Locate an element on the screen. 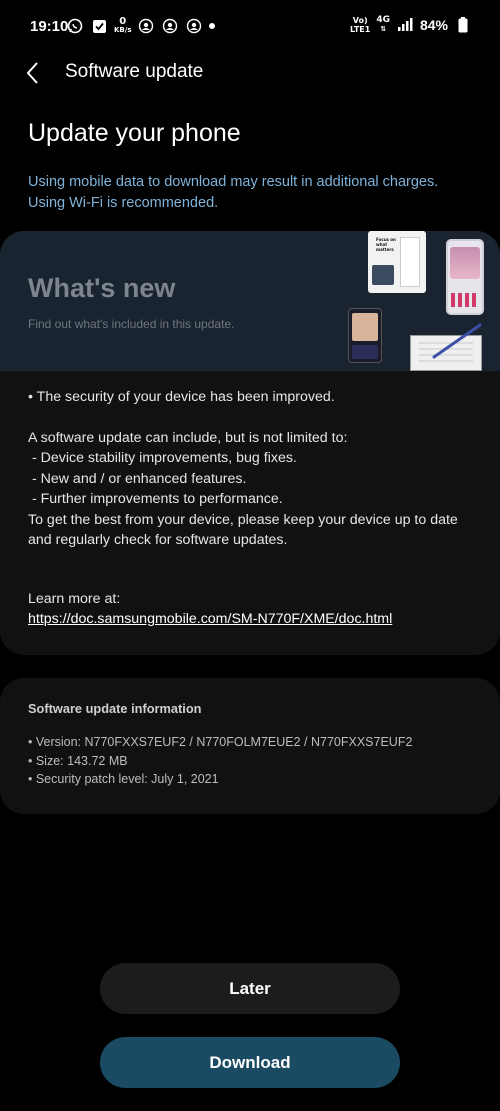 Image resolution: width=500 pixels, height=1111 pixels. foldable-illustration is located at coordinates (365, 335).